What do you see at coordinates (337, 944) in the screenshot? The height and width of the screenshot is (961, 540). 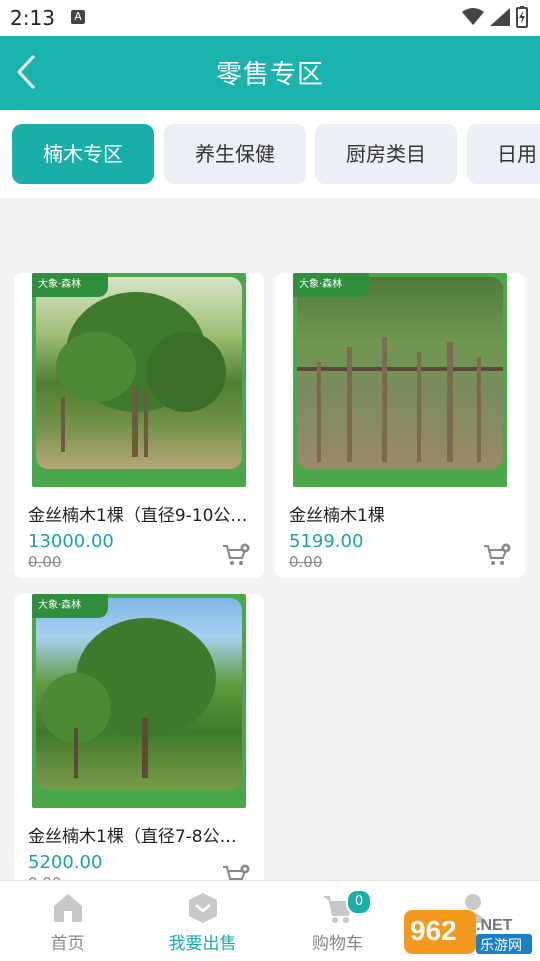 I see `nav-cart-label: 购物车` at bounding box center [337, 944].